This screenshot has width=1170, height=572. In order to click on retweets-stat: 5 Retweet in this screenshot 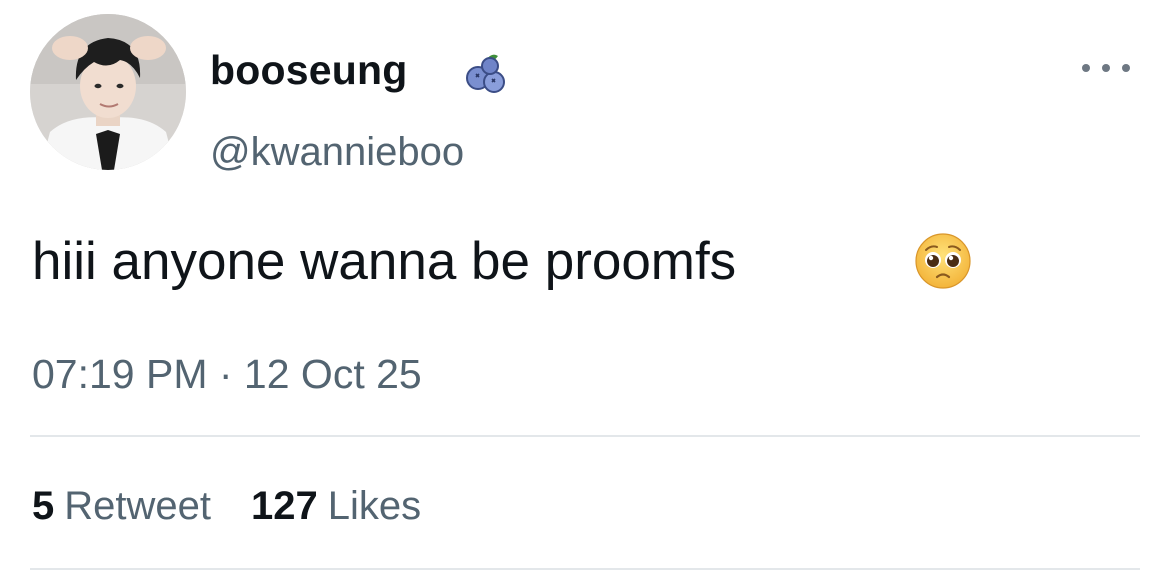, I will do `click(121, 506)`.